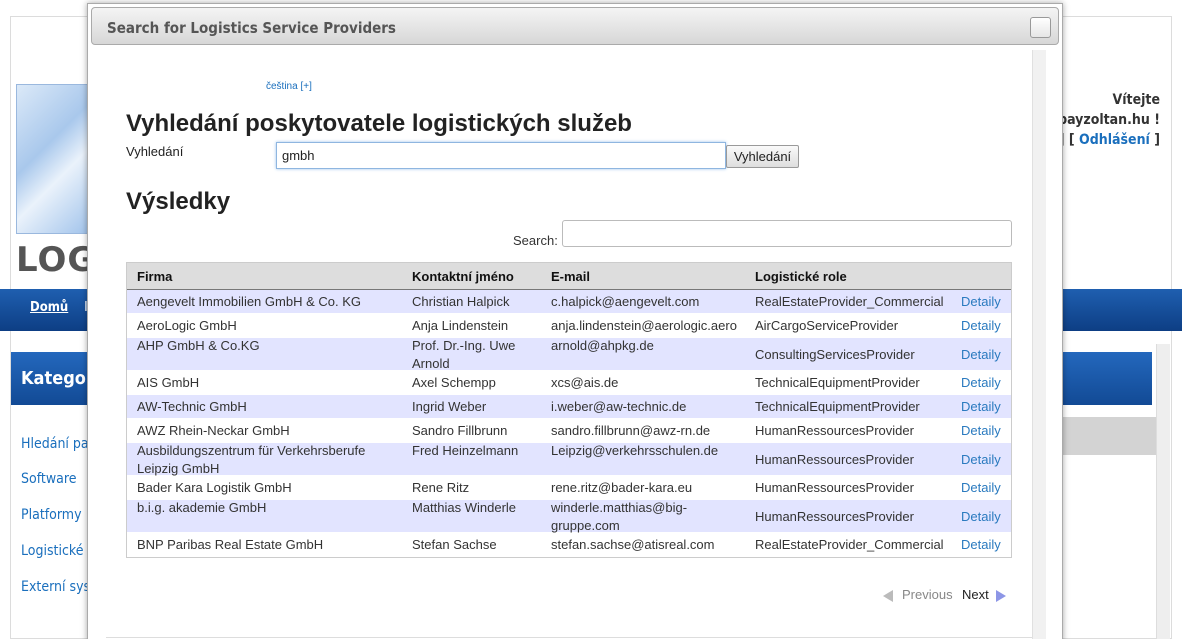  I want to click on right-panel-header, so click(1106, 378).